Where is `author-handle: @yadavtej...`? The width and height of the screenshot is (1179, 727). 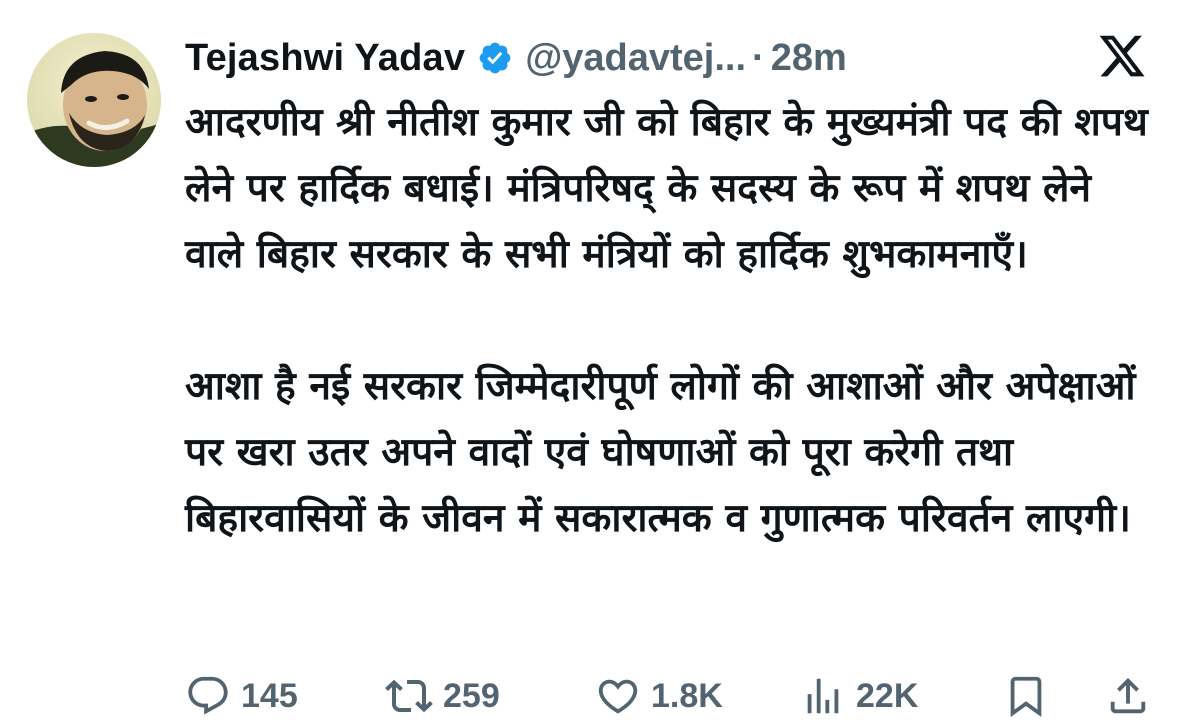
author-handle: @yadavtej... is located at coordinates (635, 58).